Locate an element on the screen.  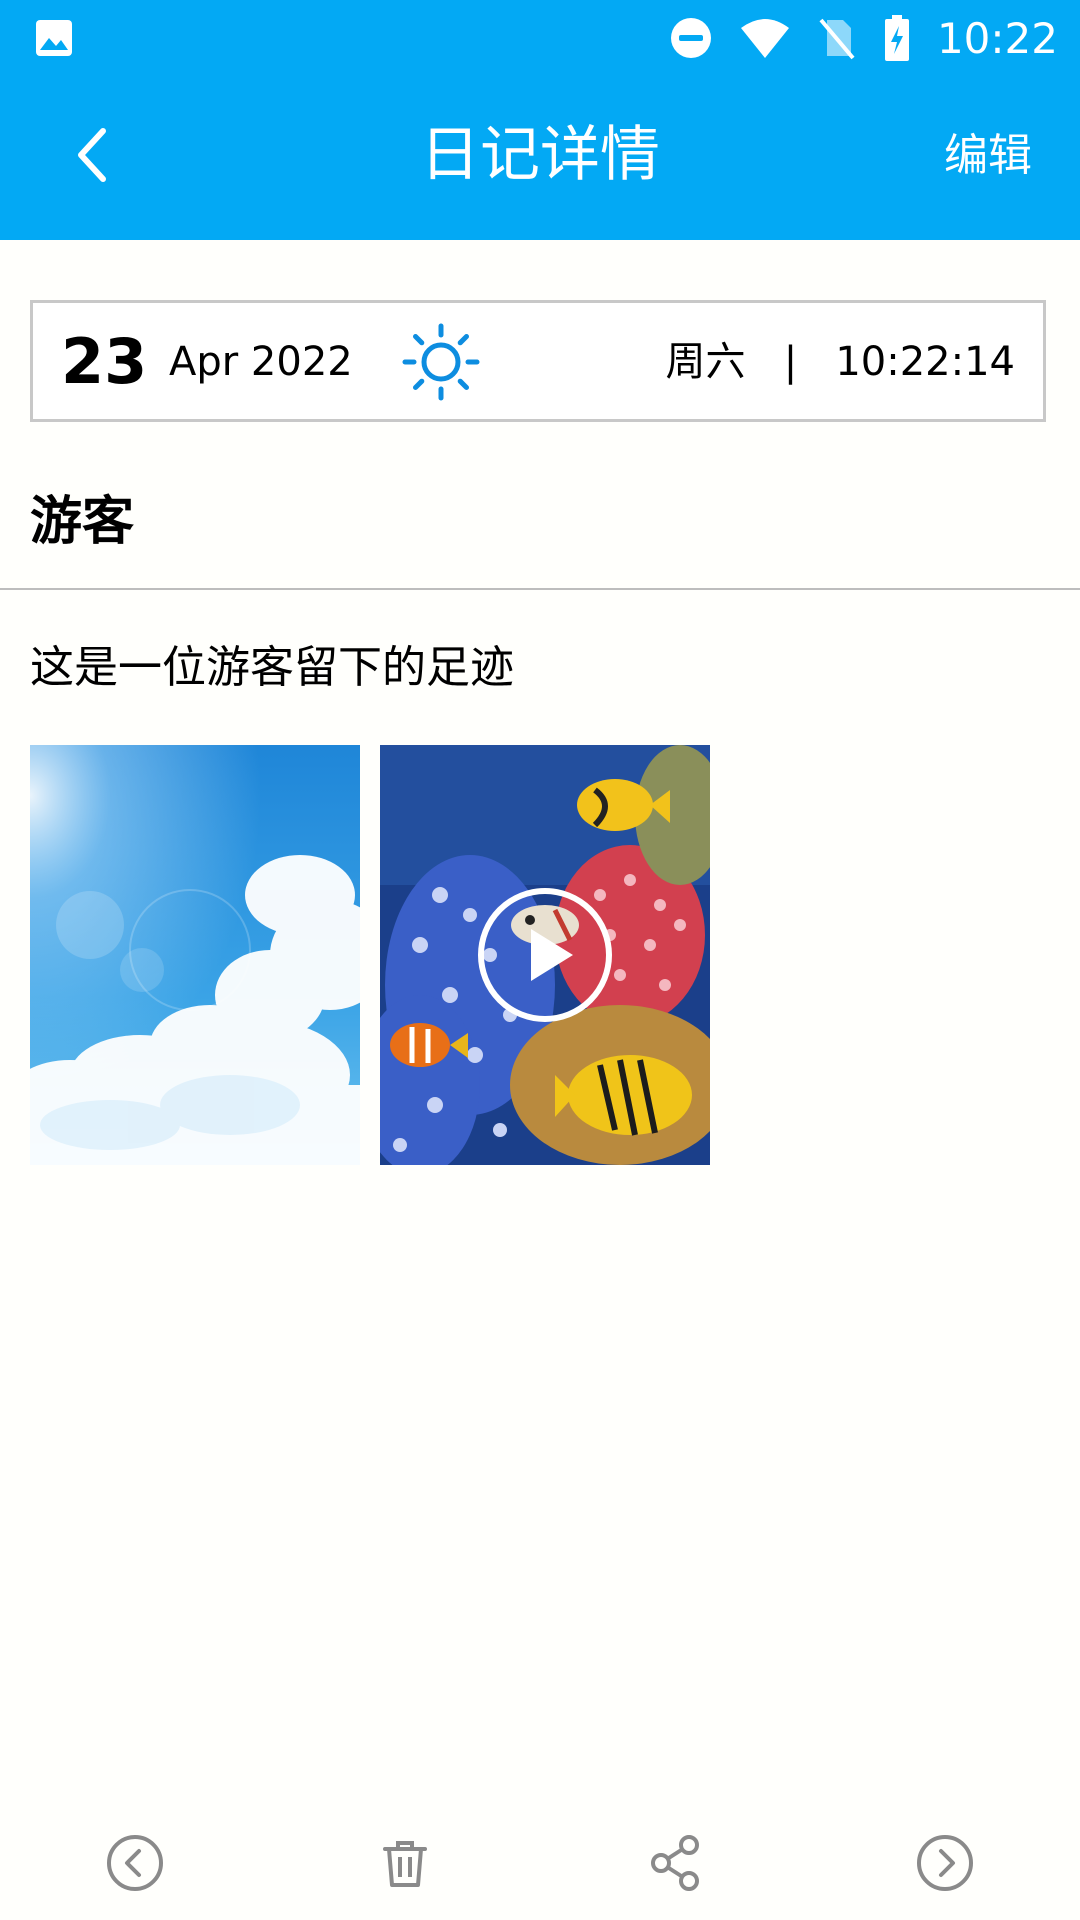
battery-charging-icon is located at coordinates (896, 38).